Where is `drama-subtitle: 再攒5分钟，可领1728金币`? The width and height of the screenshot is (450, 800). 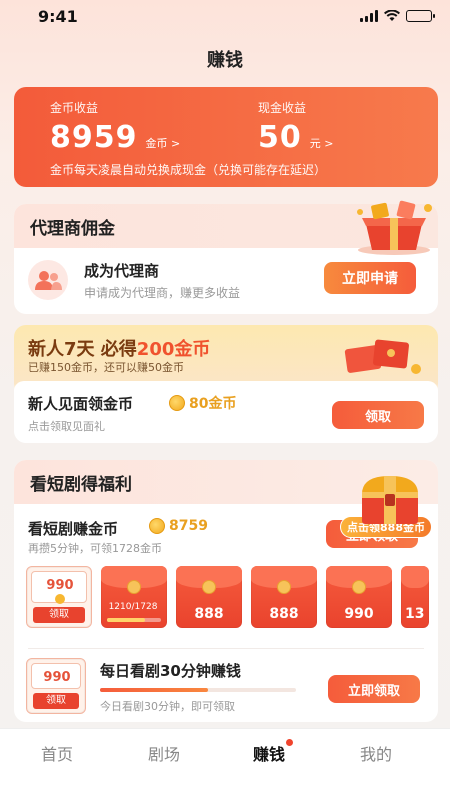
drama-subtitle: 再攒5分钟，可领1728金币 is located at coordinates (95, 548).